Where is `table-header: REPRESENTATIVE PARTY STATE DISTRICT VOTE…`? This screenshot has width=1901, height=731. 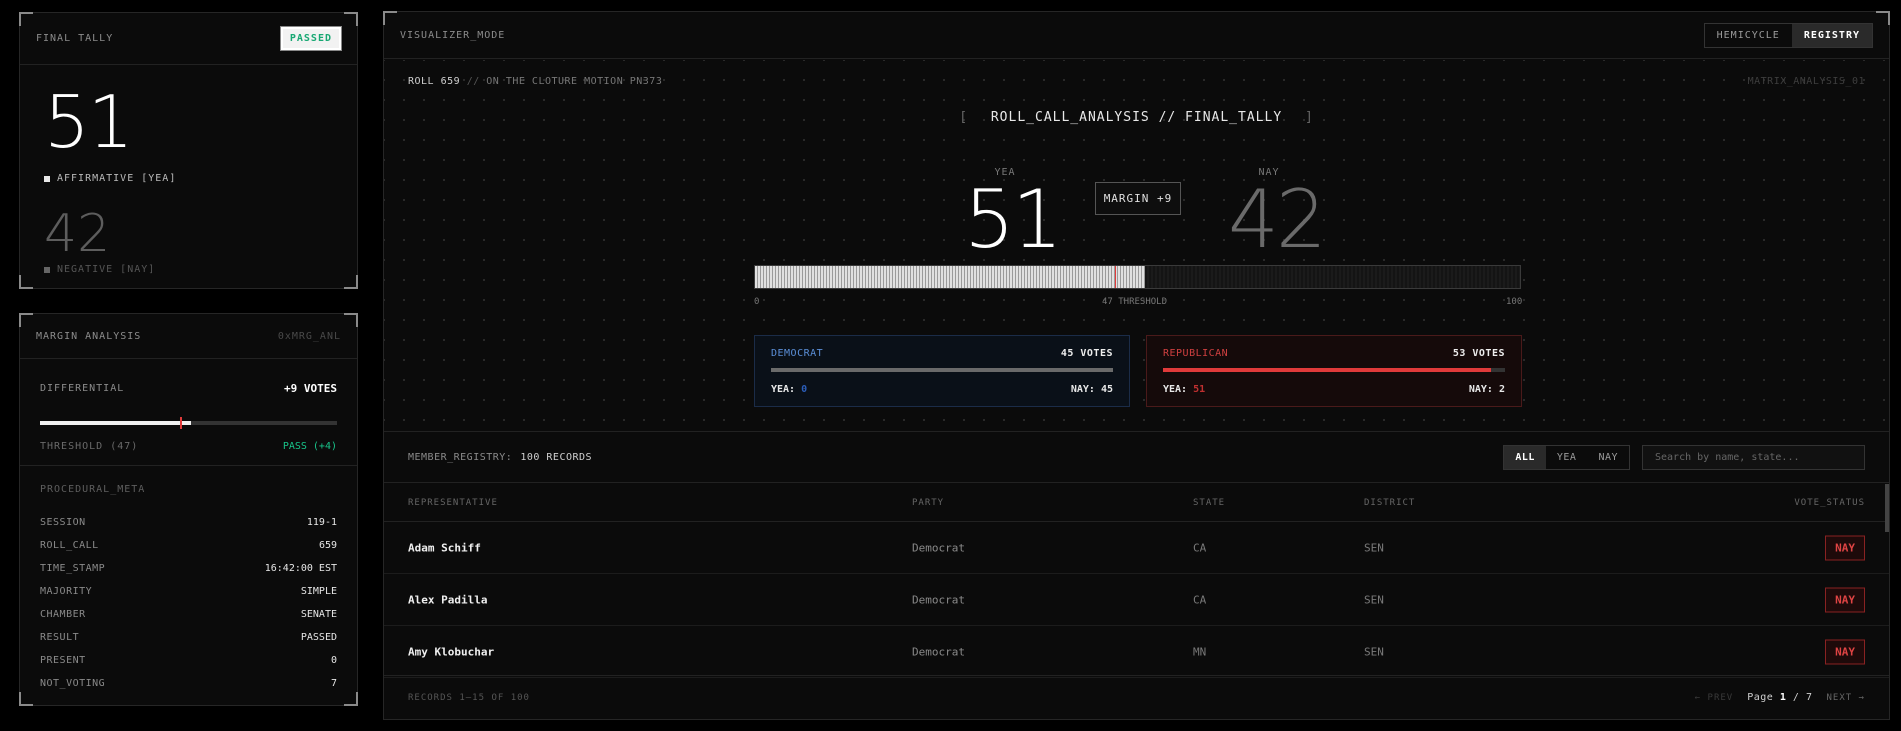
table-header: REPRESENTATIVE PARTY STATE DISTRICT VOTE… is located at coordinates (1136, 503).